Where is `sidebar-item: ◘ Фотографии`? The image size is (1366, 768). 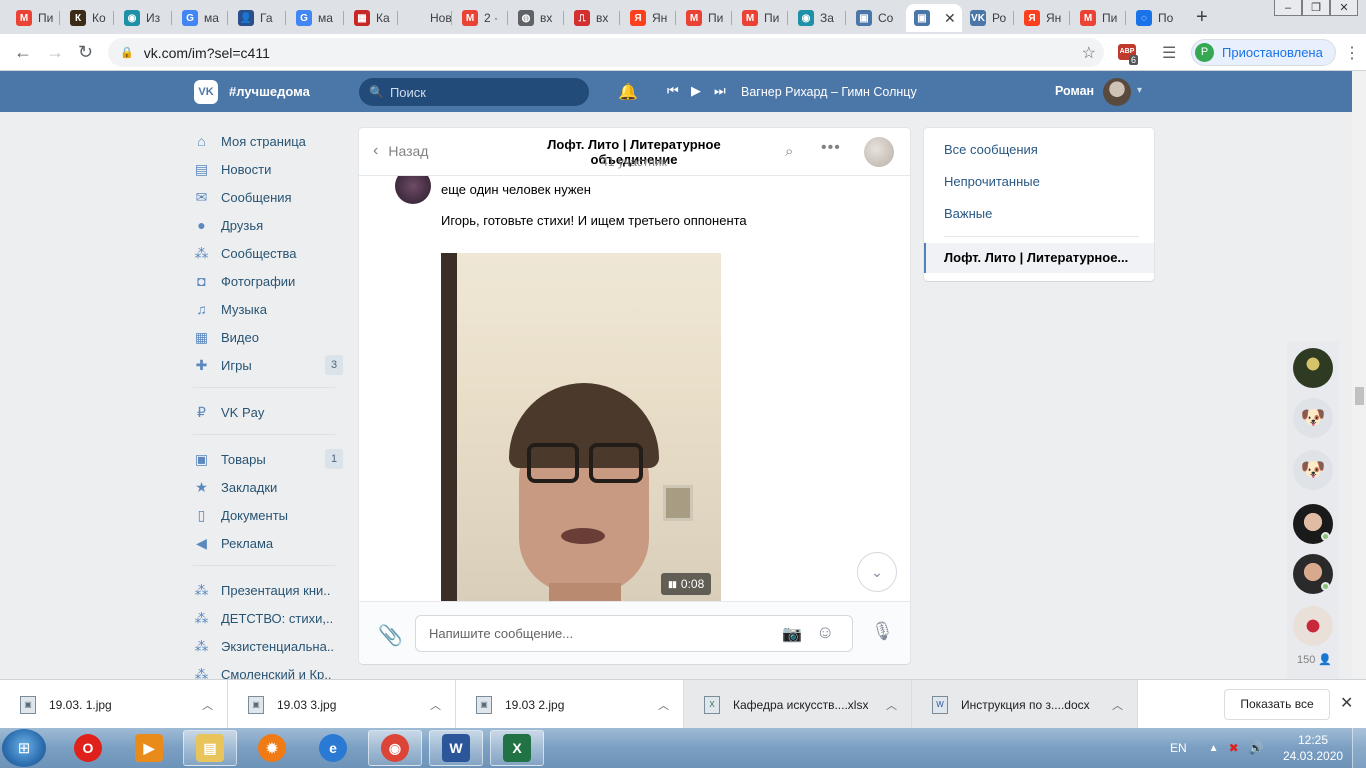 sidebar-item: ◘ Фотографии is located at coordinates (269, 281).